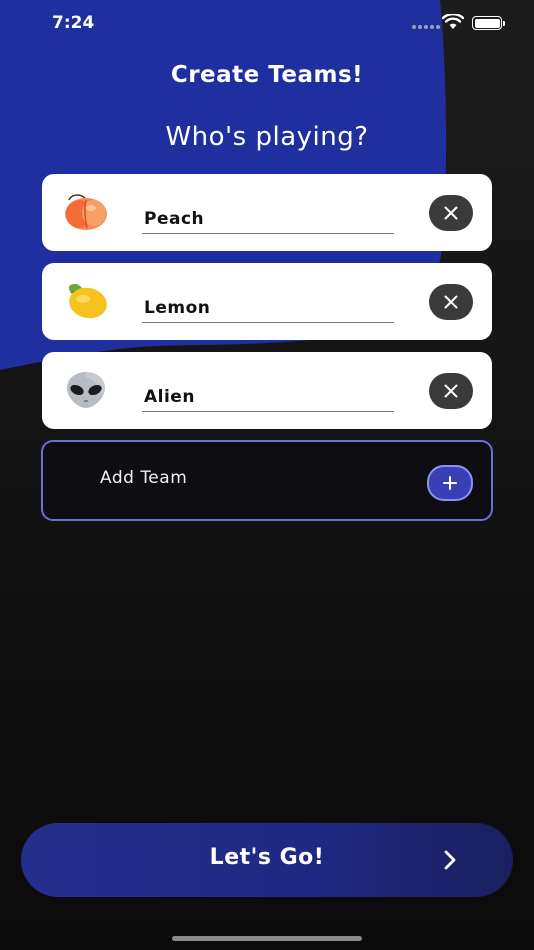  Describe the element at coordinates (144, 478) in the screenshot. I see `add-team-label: Add Team` at that location.